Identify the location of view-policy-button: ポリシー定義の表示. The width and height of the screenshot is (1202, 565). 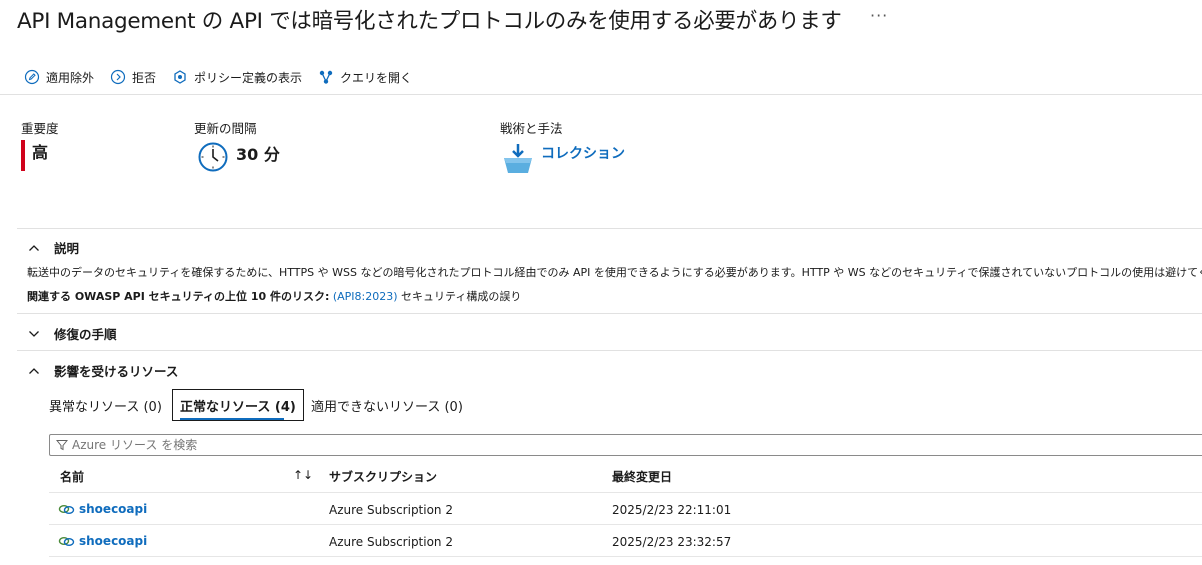
(237, 77).